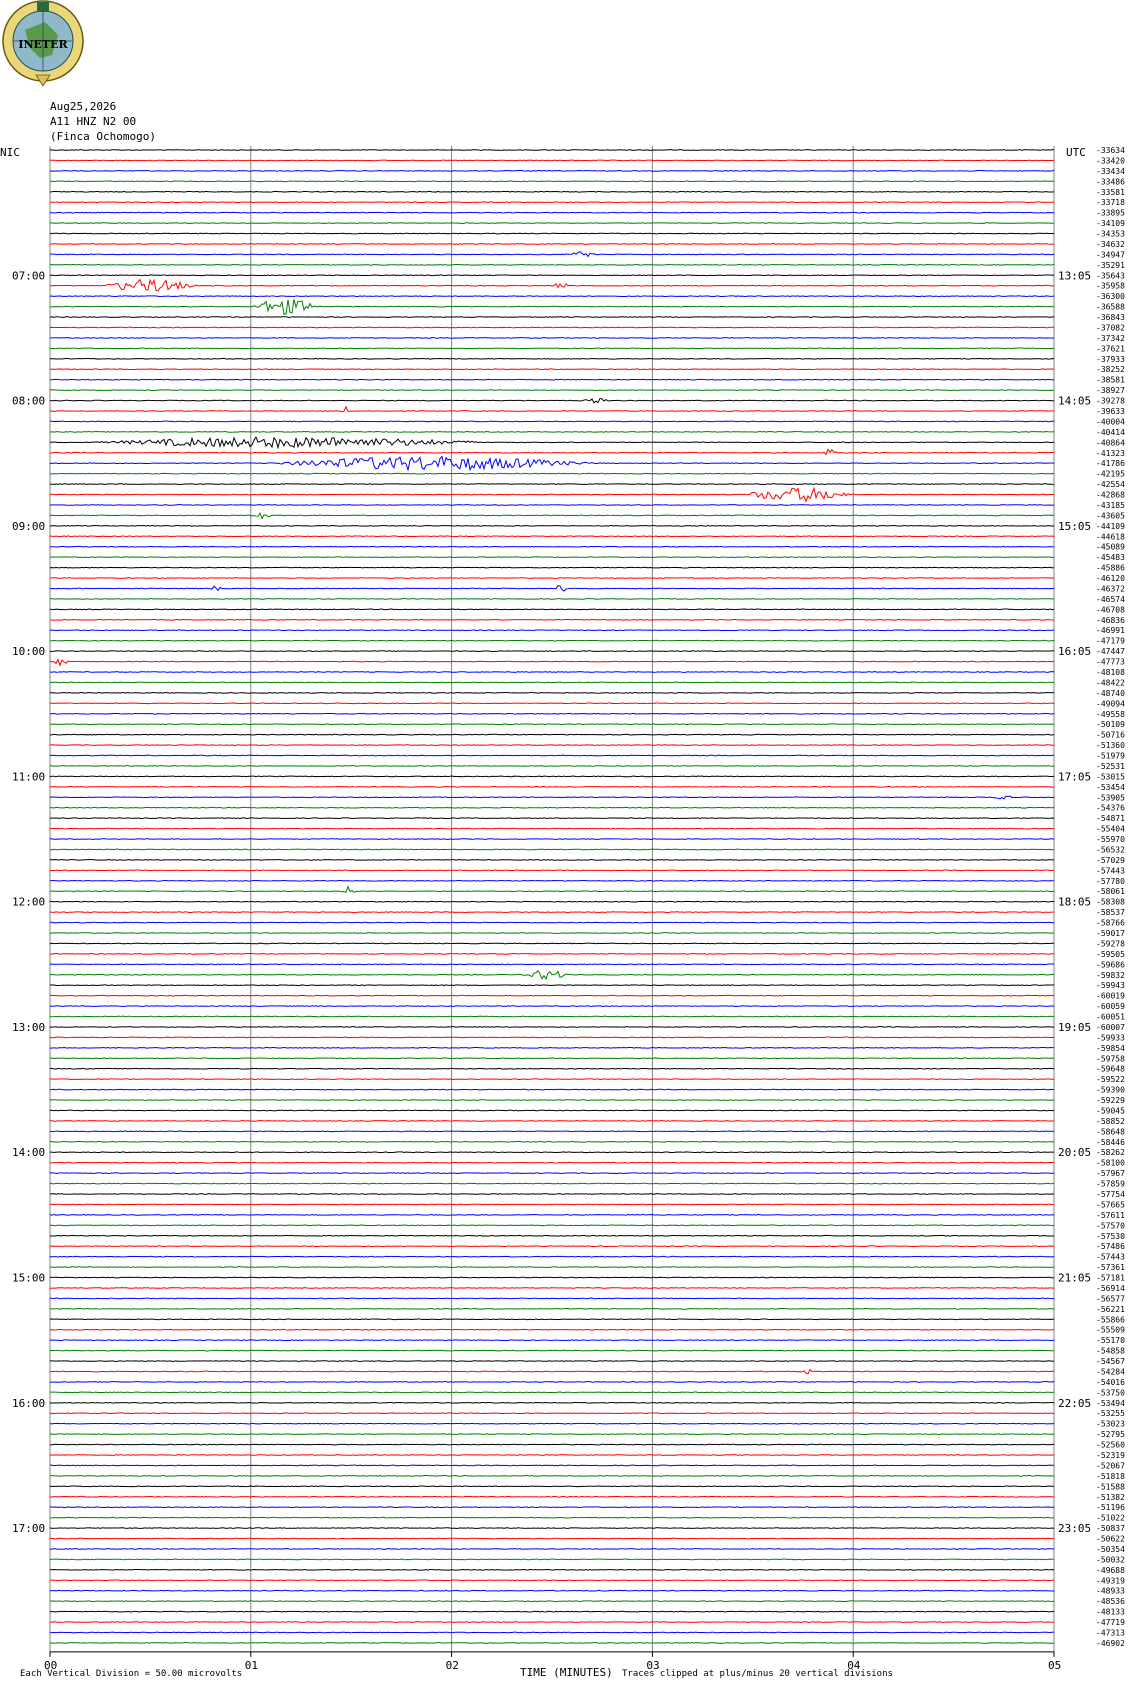  What do you see at coordinates (1110, 526) in the screenshot?
I see `trace-offset-label: -44109` at bounding box center [1110, 526].